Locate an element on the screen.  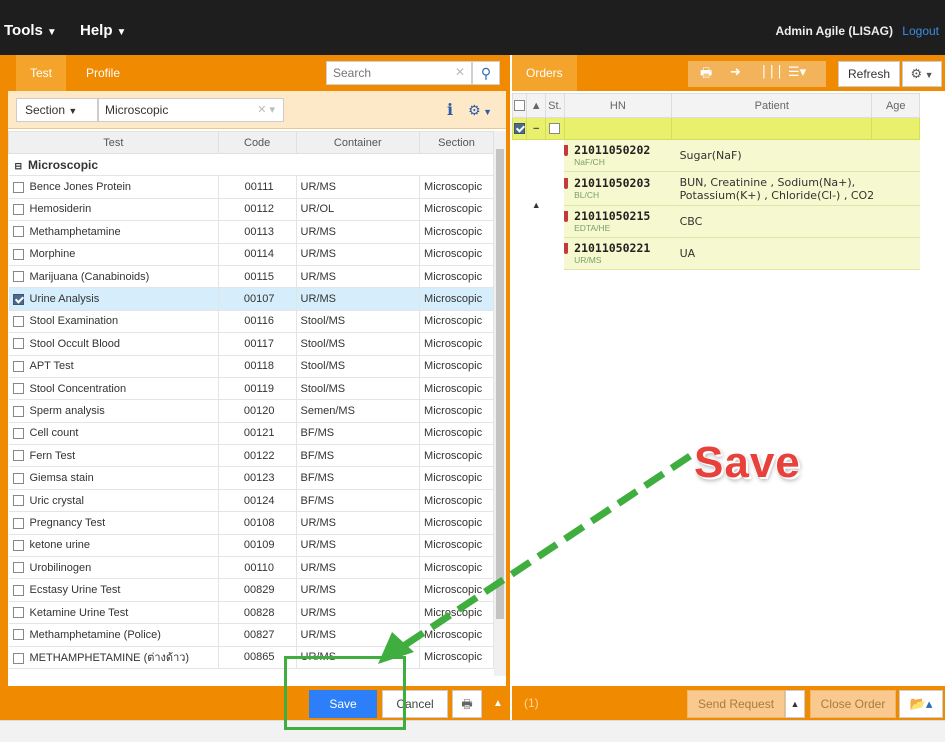
refresh-button: Refresh is located at coordinates (869, 74).